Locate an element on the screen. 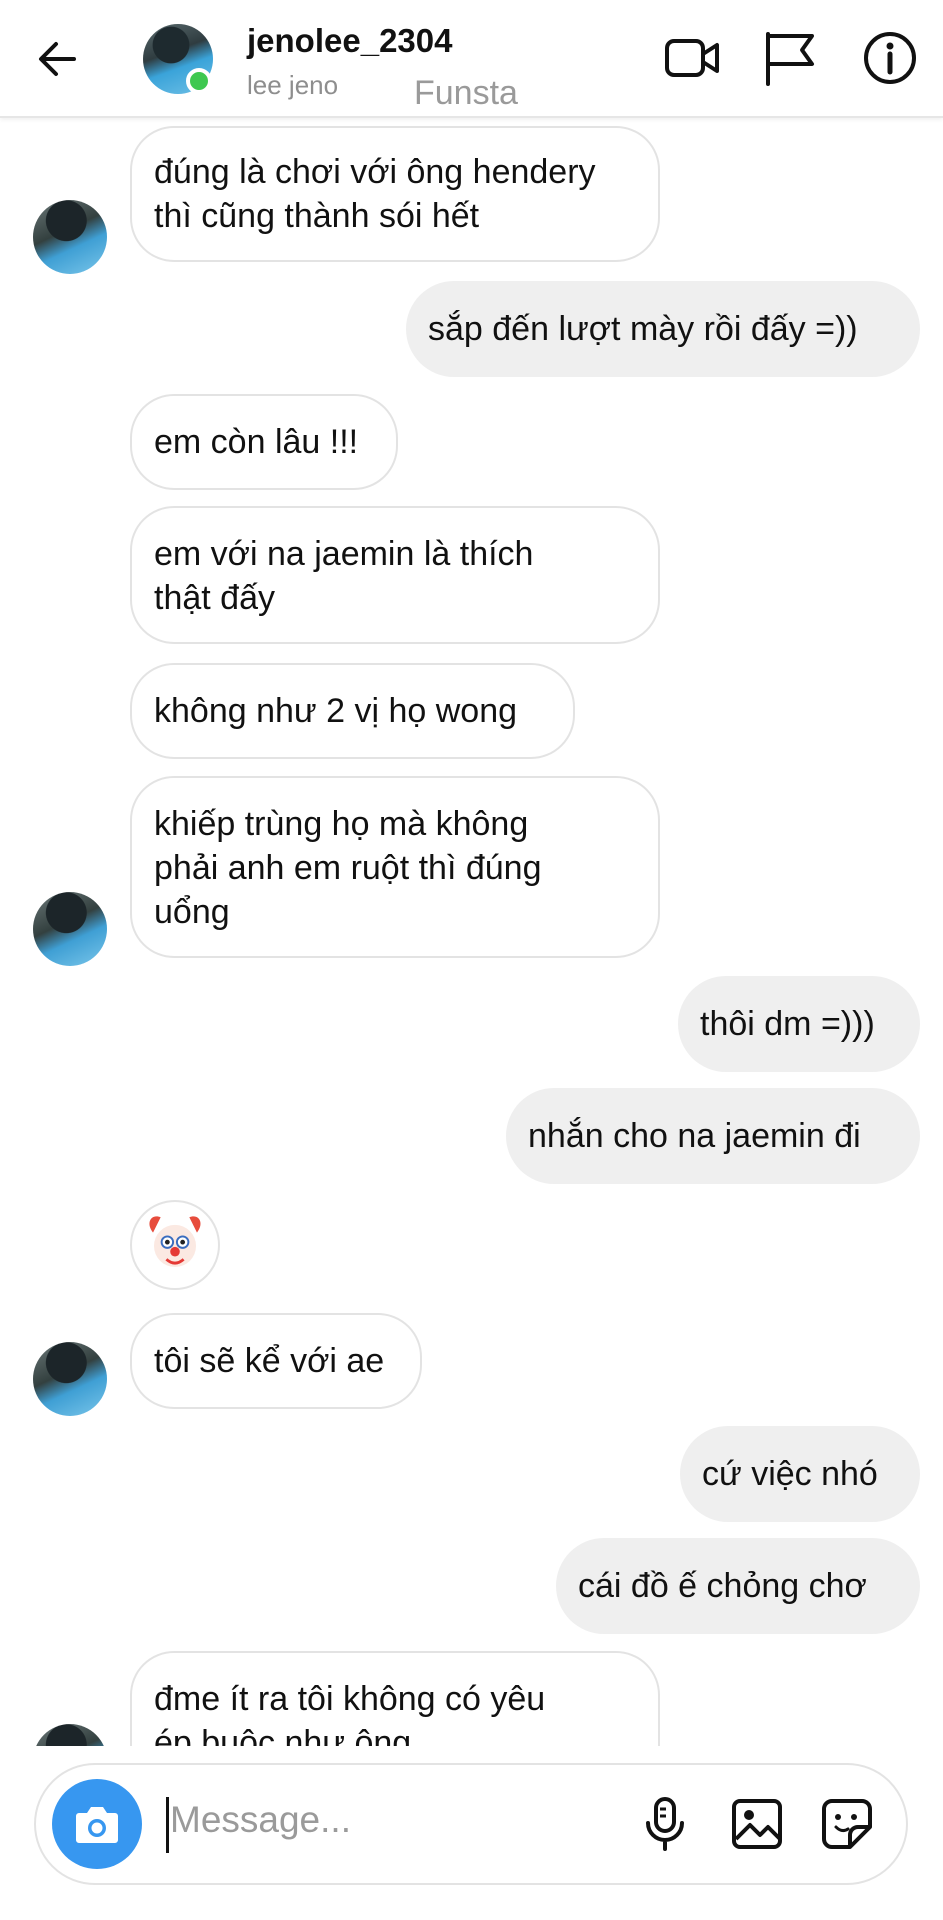 This screenshot has width=943, height=1920. message-line: đúng là chơi với ông hendery is located at coordinates (375, 172).